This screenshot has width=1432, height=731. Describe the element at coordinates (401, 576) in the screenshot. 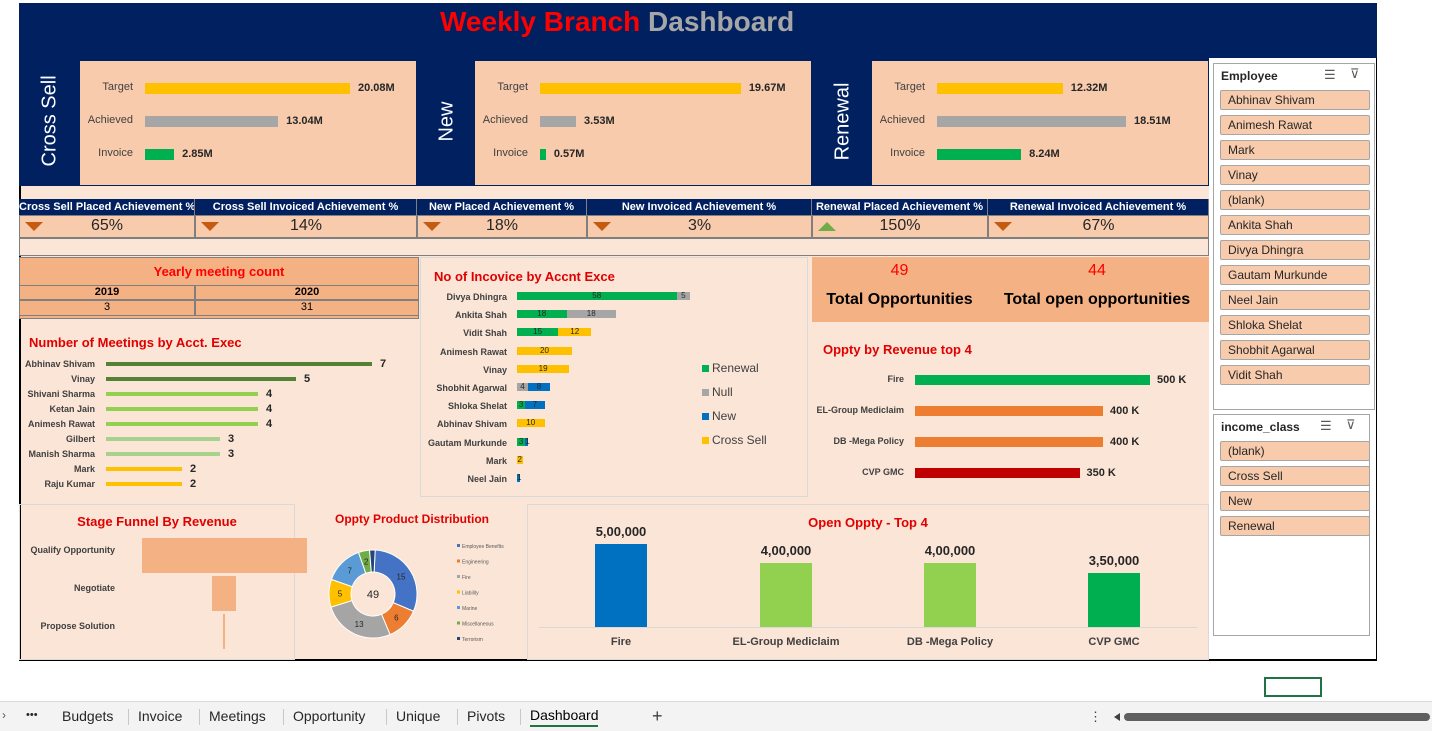

I see `donut-slice-label: 15` at that location.